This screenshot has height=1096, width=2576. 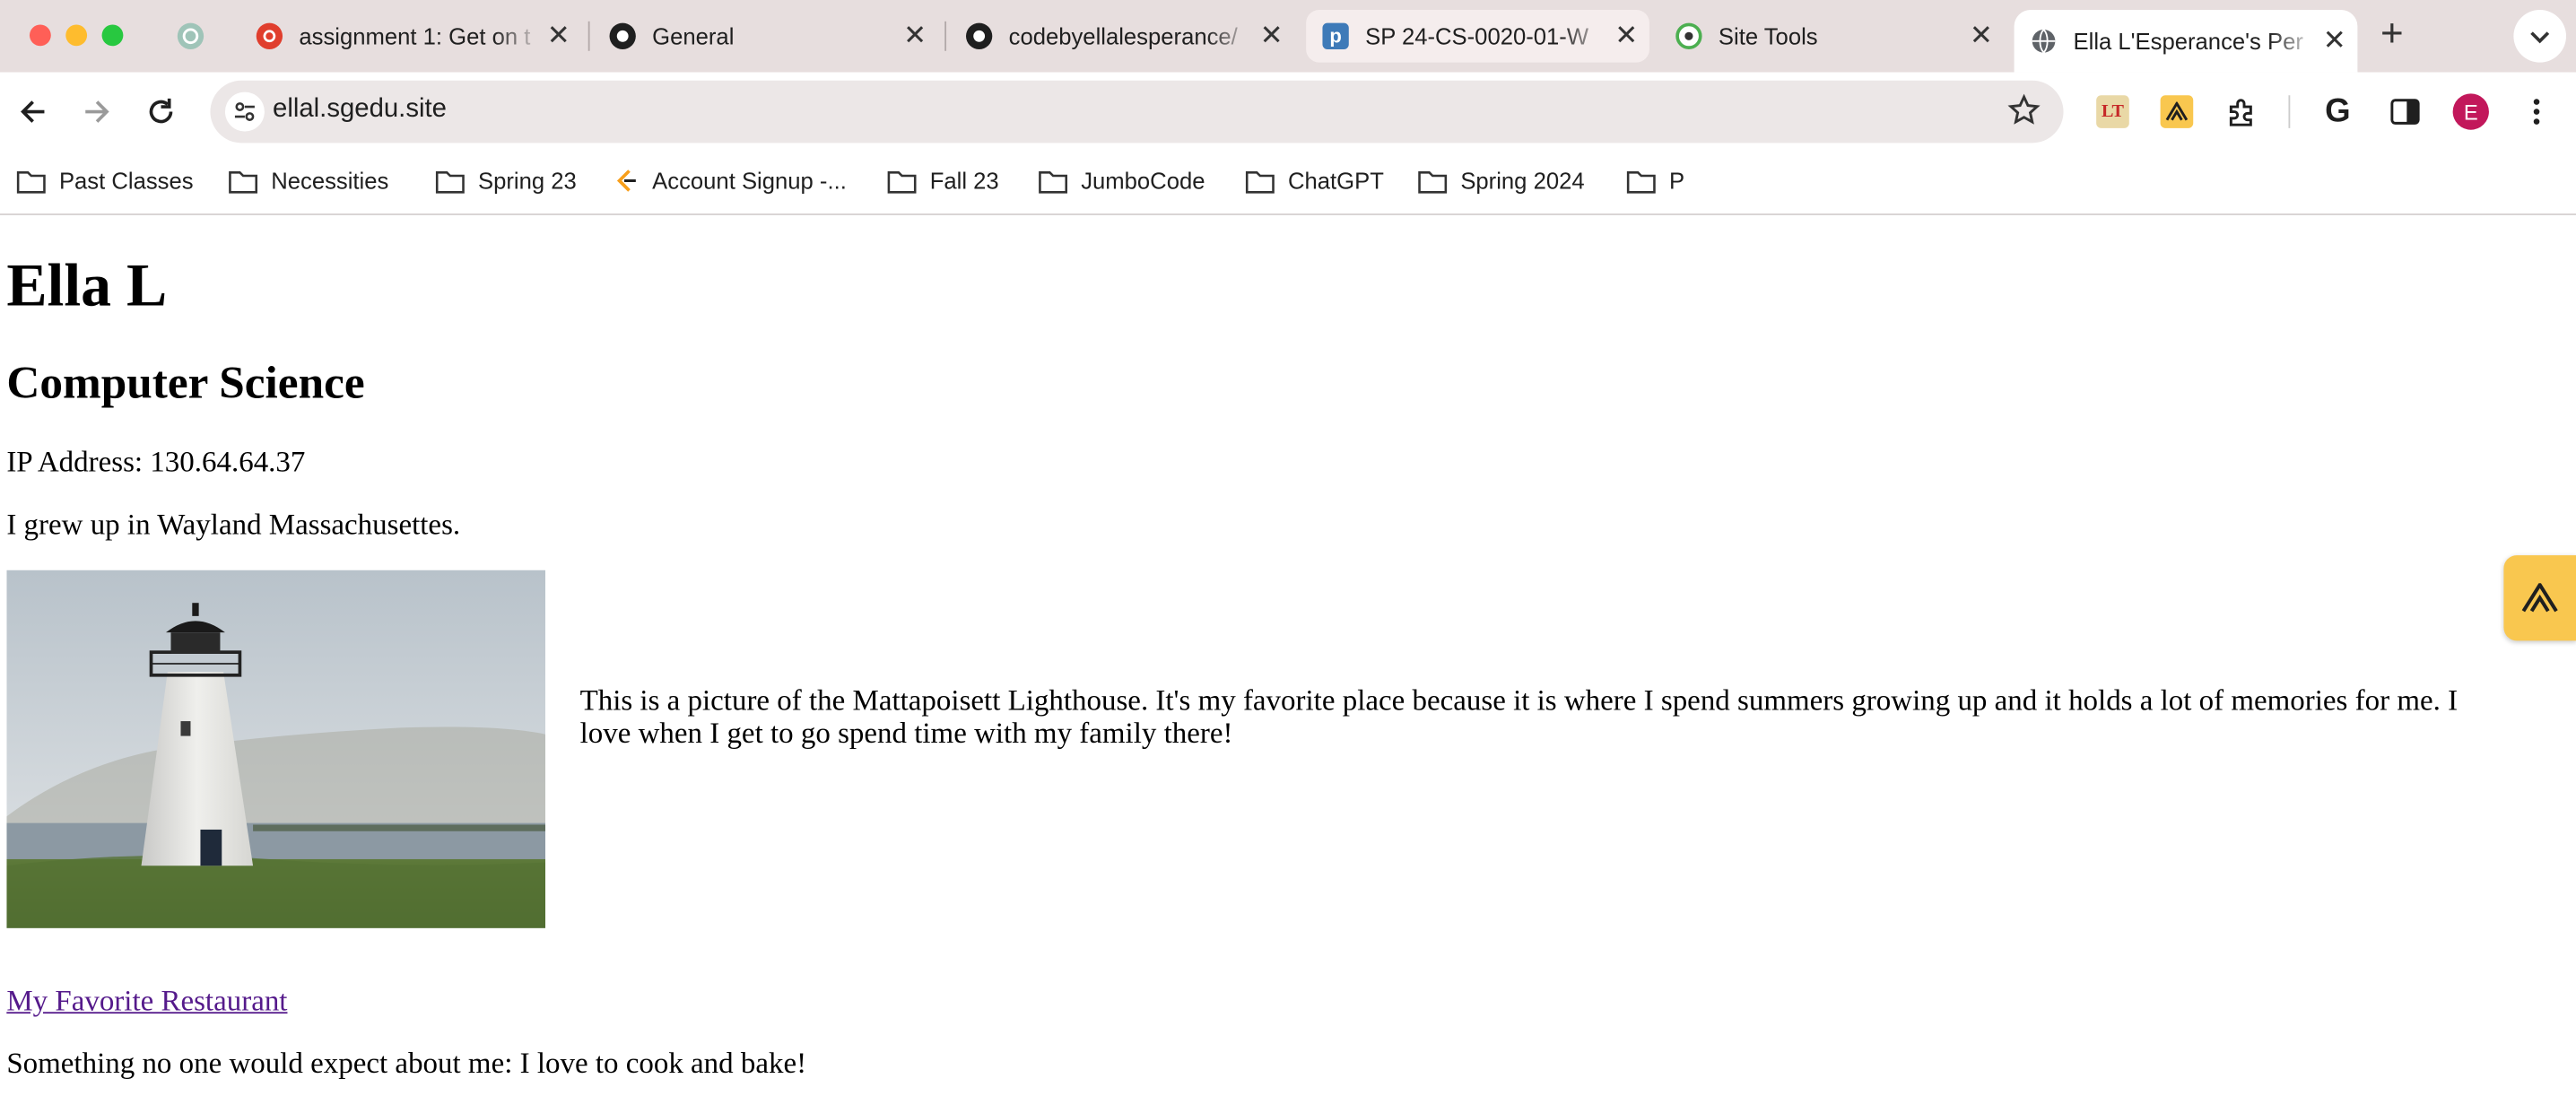 What do you see at coordinates (233, 524) in the screenshot?
I see `hometown-text: I grew up in Wayland Massachusettes.` at bounding box center [233, 524].